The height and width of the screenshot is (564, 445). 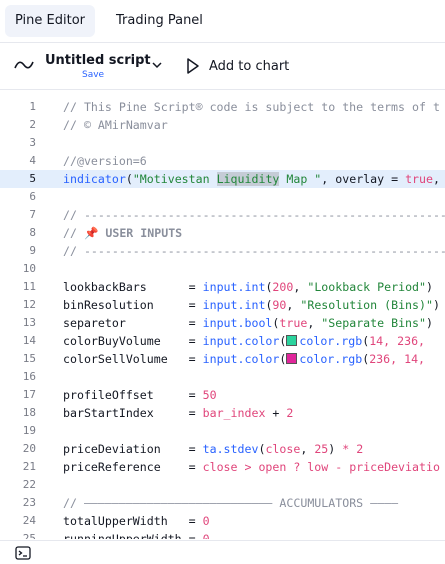 What do you see at coordinates (29, 448) in the screenshot?
I see `line-number: 20` at bounding box center [29, 448].